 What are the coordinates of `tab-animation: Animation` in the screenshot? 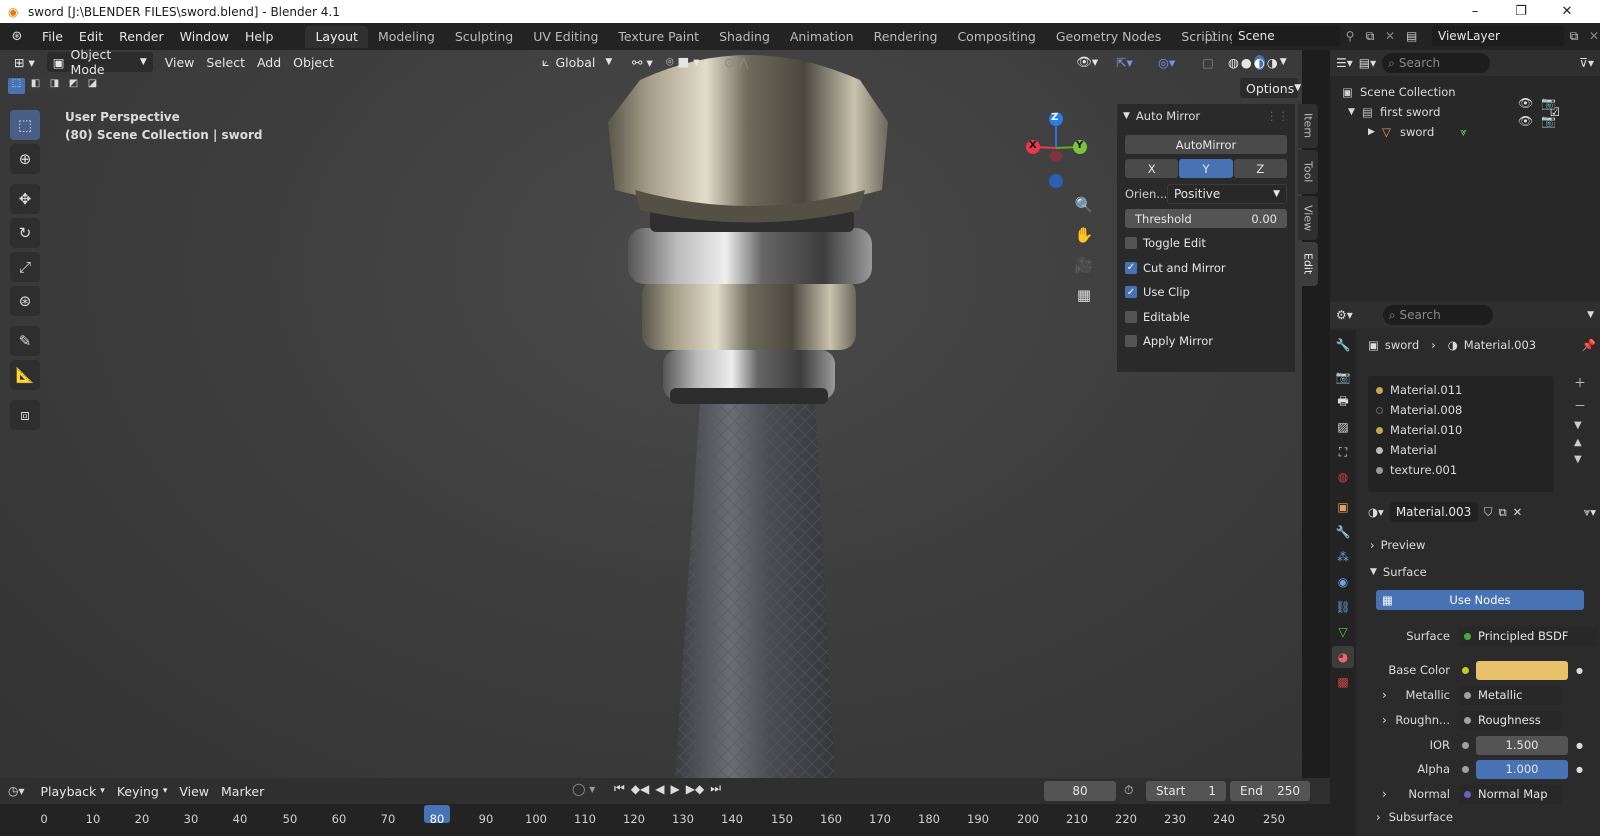 It's located at (822, 37).